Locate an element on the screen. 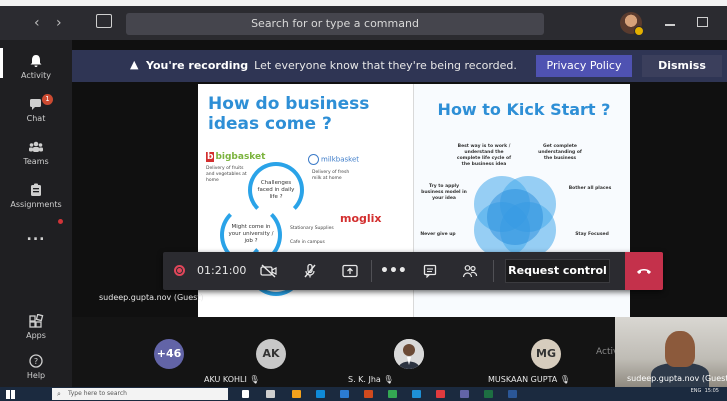 The height and width of the screenshot is (401, 727). title-bar: ‹ › Search for or type a command is located at coordinates (363, 20).